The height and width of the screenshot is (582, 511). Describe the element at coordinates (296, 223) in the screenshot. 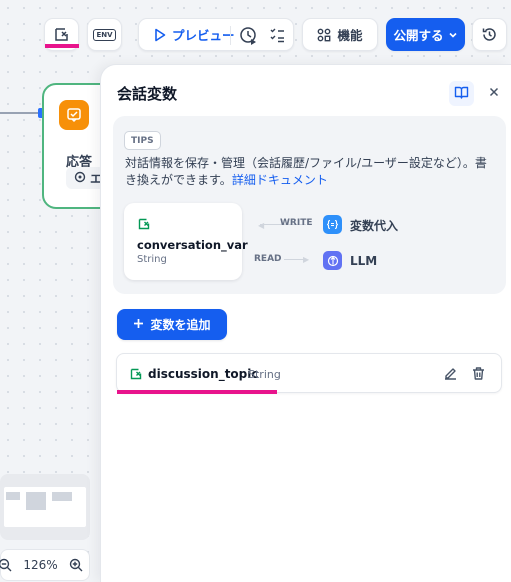

I see `write-label: WRITE` at that location.